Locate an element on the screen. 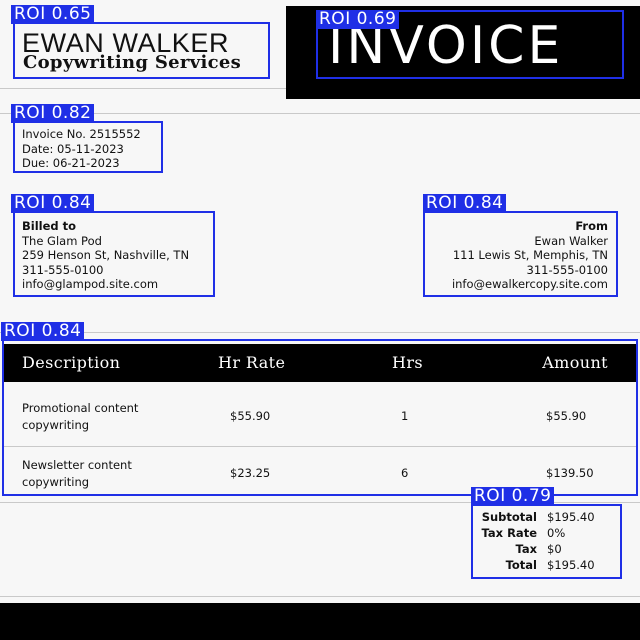  table-top-divider is located at coordinates (320, 332).